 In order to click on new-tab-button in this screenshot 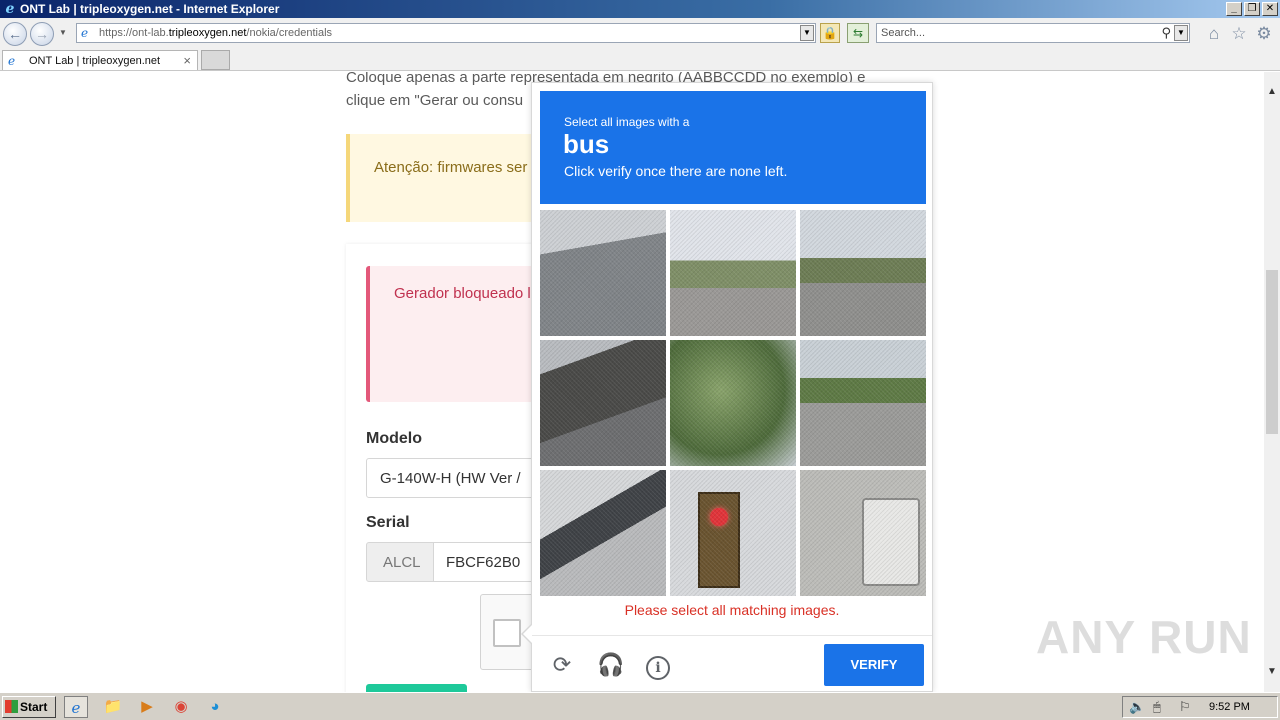, I will do `click(215, 60)`.